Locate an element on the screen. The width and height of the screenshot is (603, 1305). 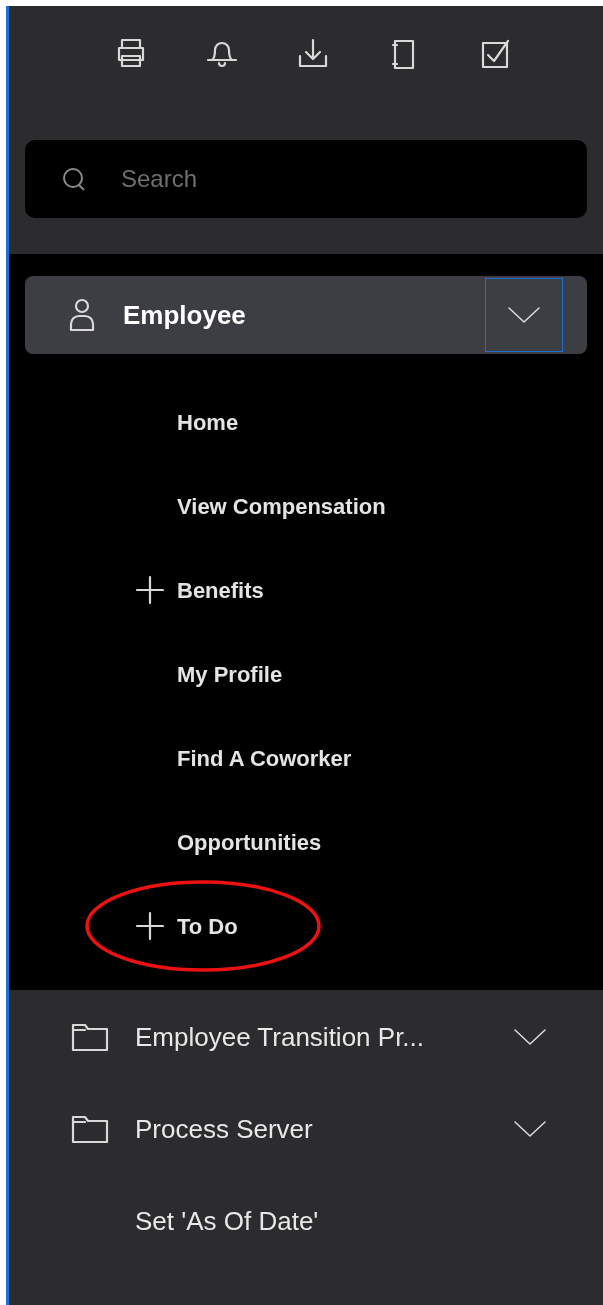
nav-link: To Do is located at coordinates (207, 926).